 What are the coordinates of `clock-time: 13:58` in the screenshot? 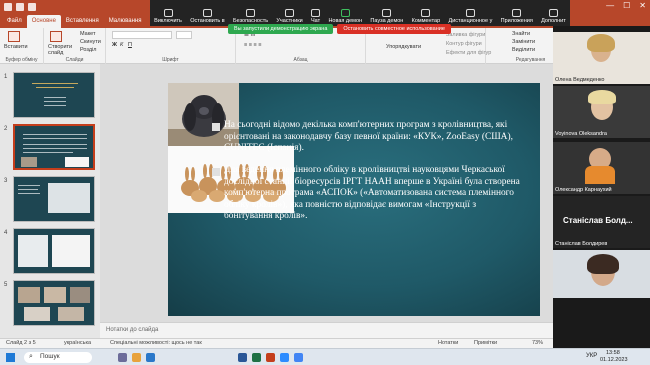 It's located at (613, 353).